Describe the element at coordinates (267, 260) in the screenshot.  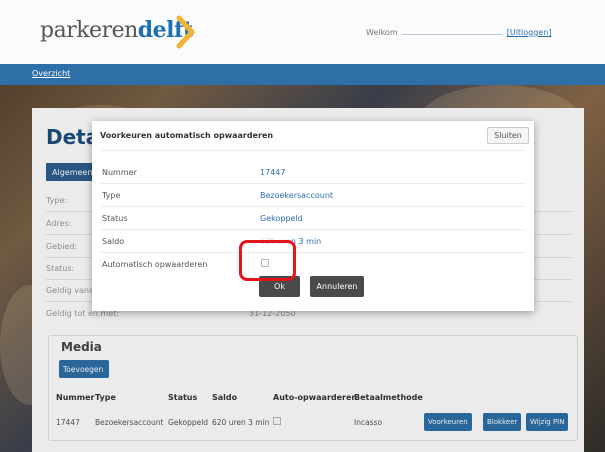
I see `highlight-annotation` at that location.